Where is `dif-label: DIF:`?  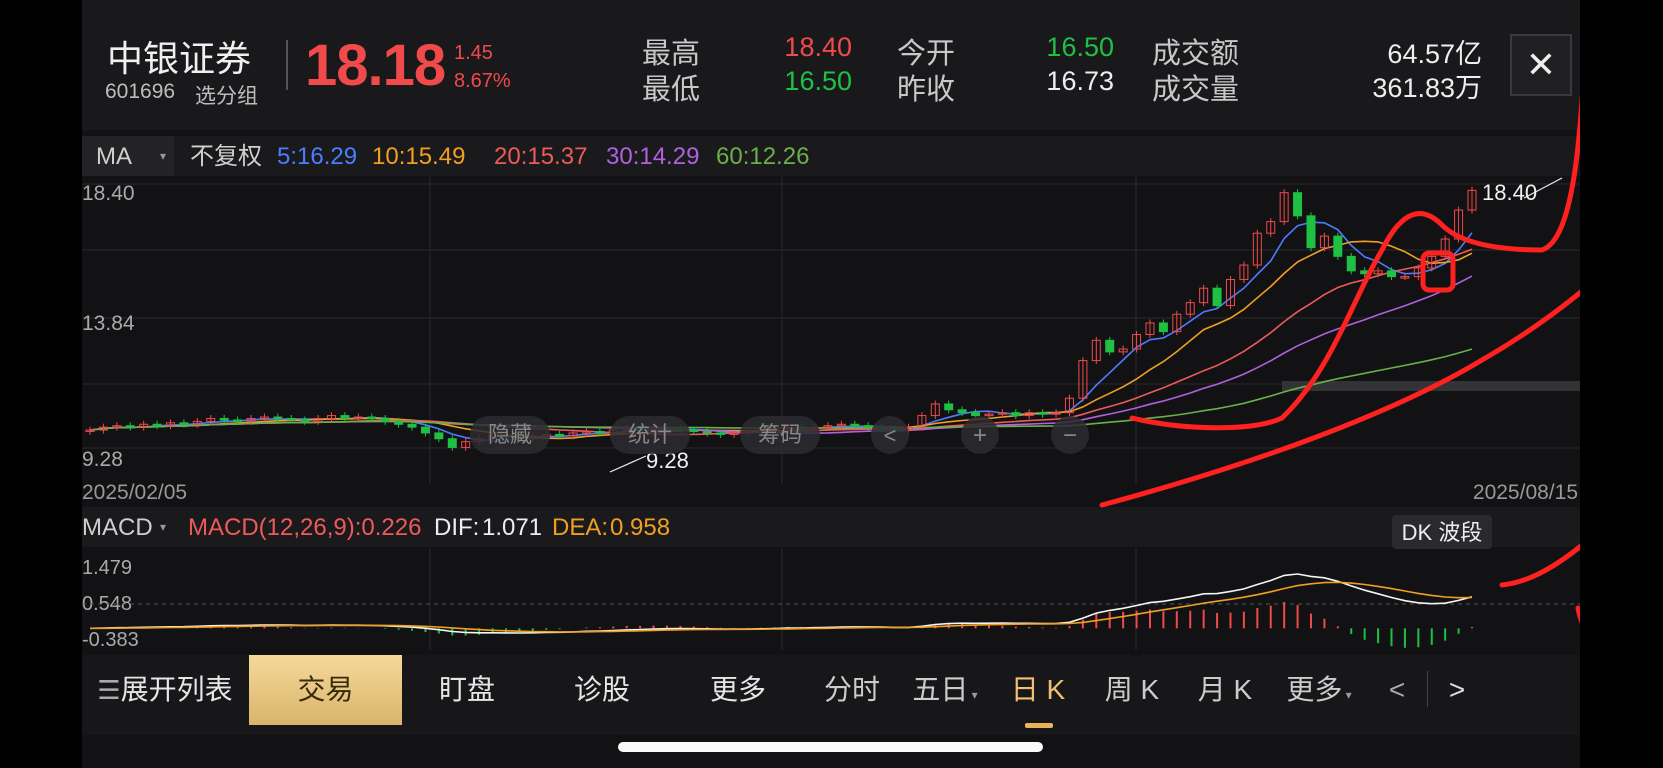
dif-label: DIF: is located at coordinates (456, 527).